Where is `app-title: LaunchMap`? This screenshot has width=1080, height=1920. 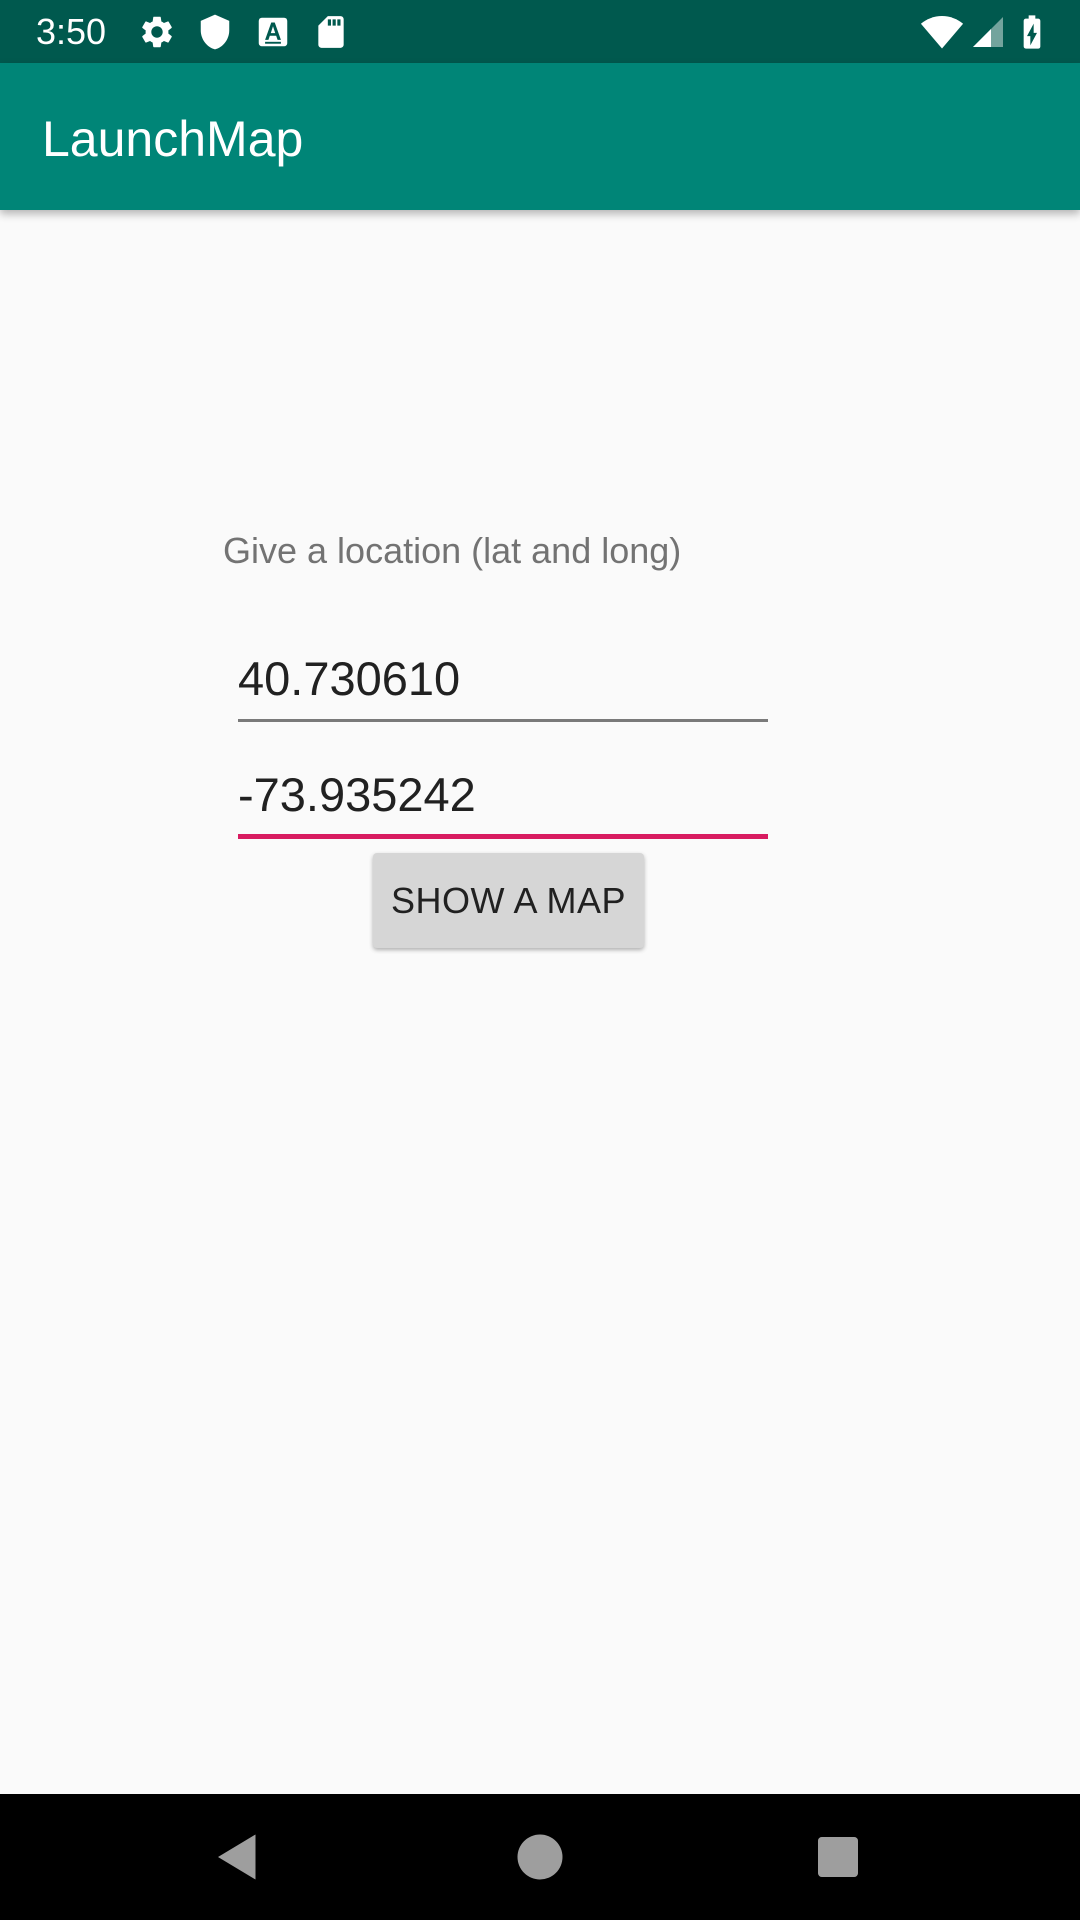
app-title: LaunchMap is located at coordinates (173, 139).